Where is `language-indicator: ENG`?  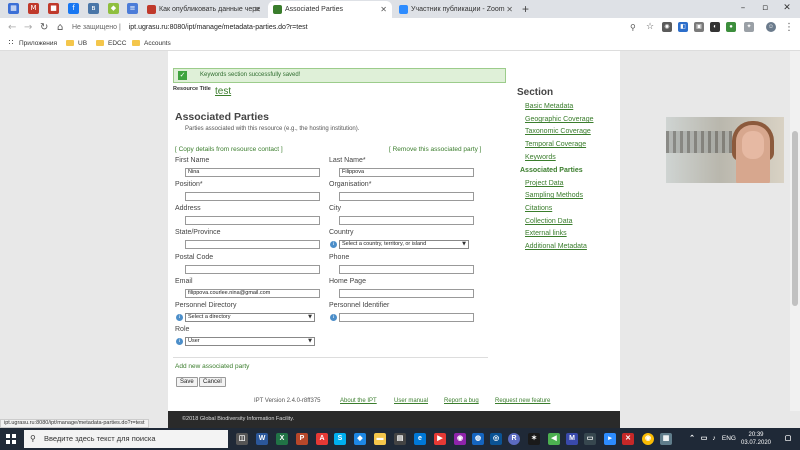
language-indicator: ENG is located at coordinates (729, 439).